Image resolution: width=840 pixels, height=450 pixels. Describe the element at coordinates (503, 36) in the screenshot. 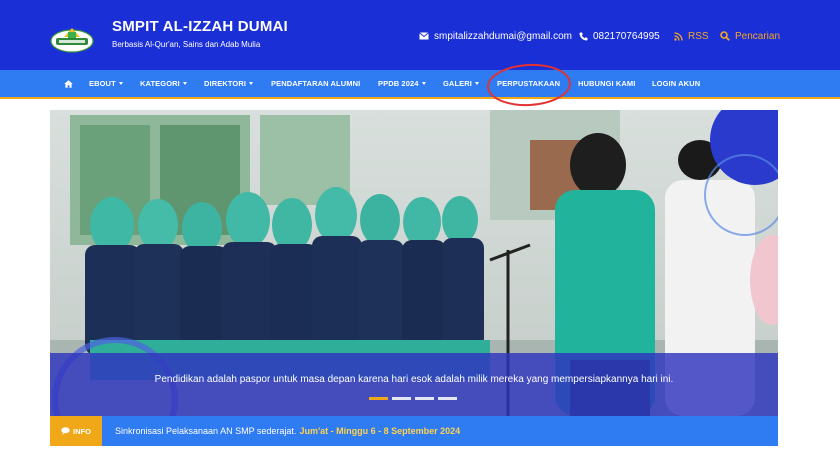

I see `email-text: smpitalizzahdumai@gmail.com` at that location.